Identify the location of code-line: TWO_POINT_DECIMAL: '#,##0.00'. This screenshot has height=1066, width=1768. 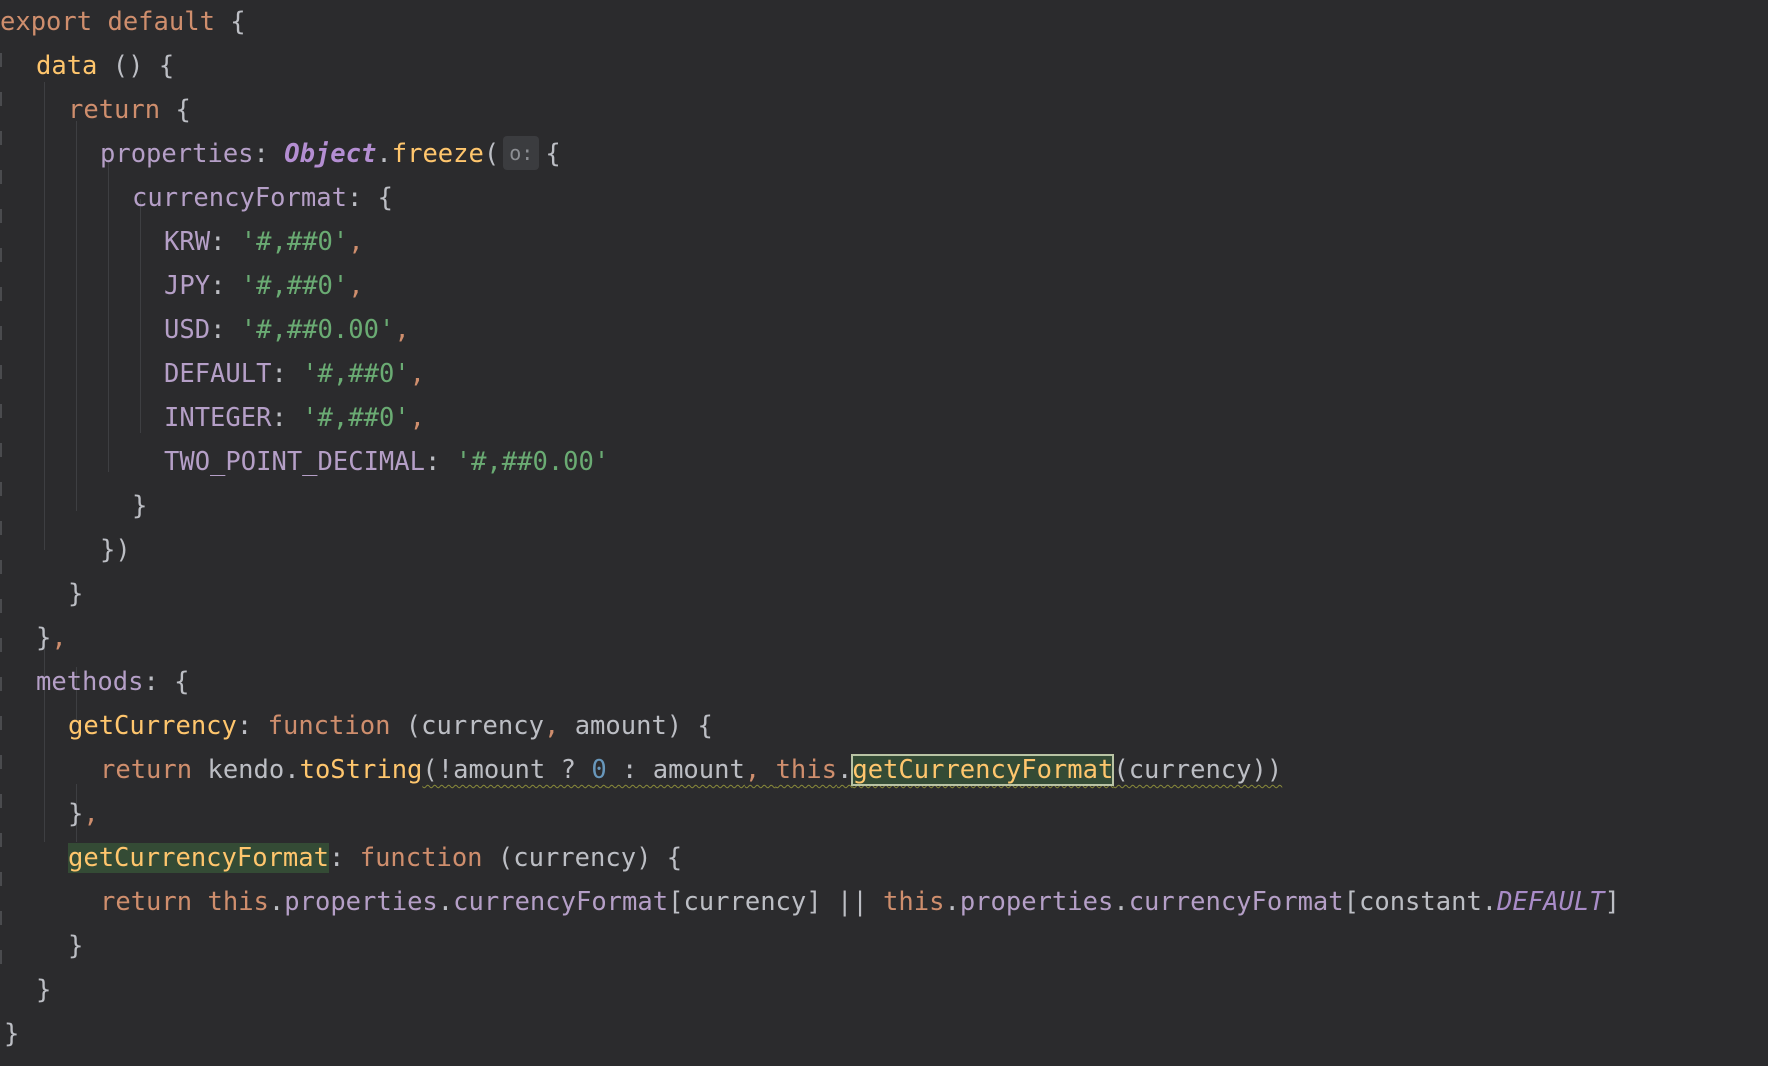
(386, 462).